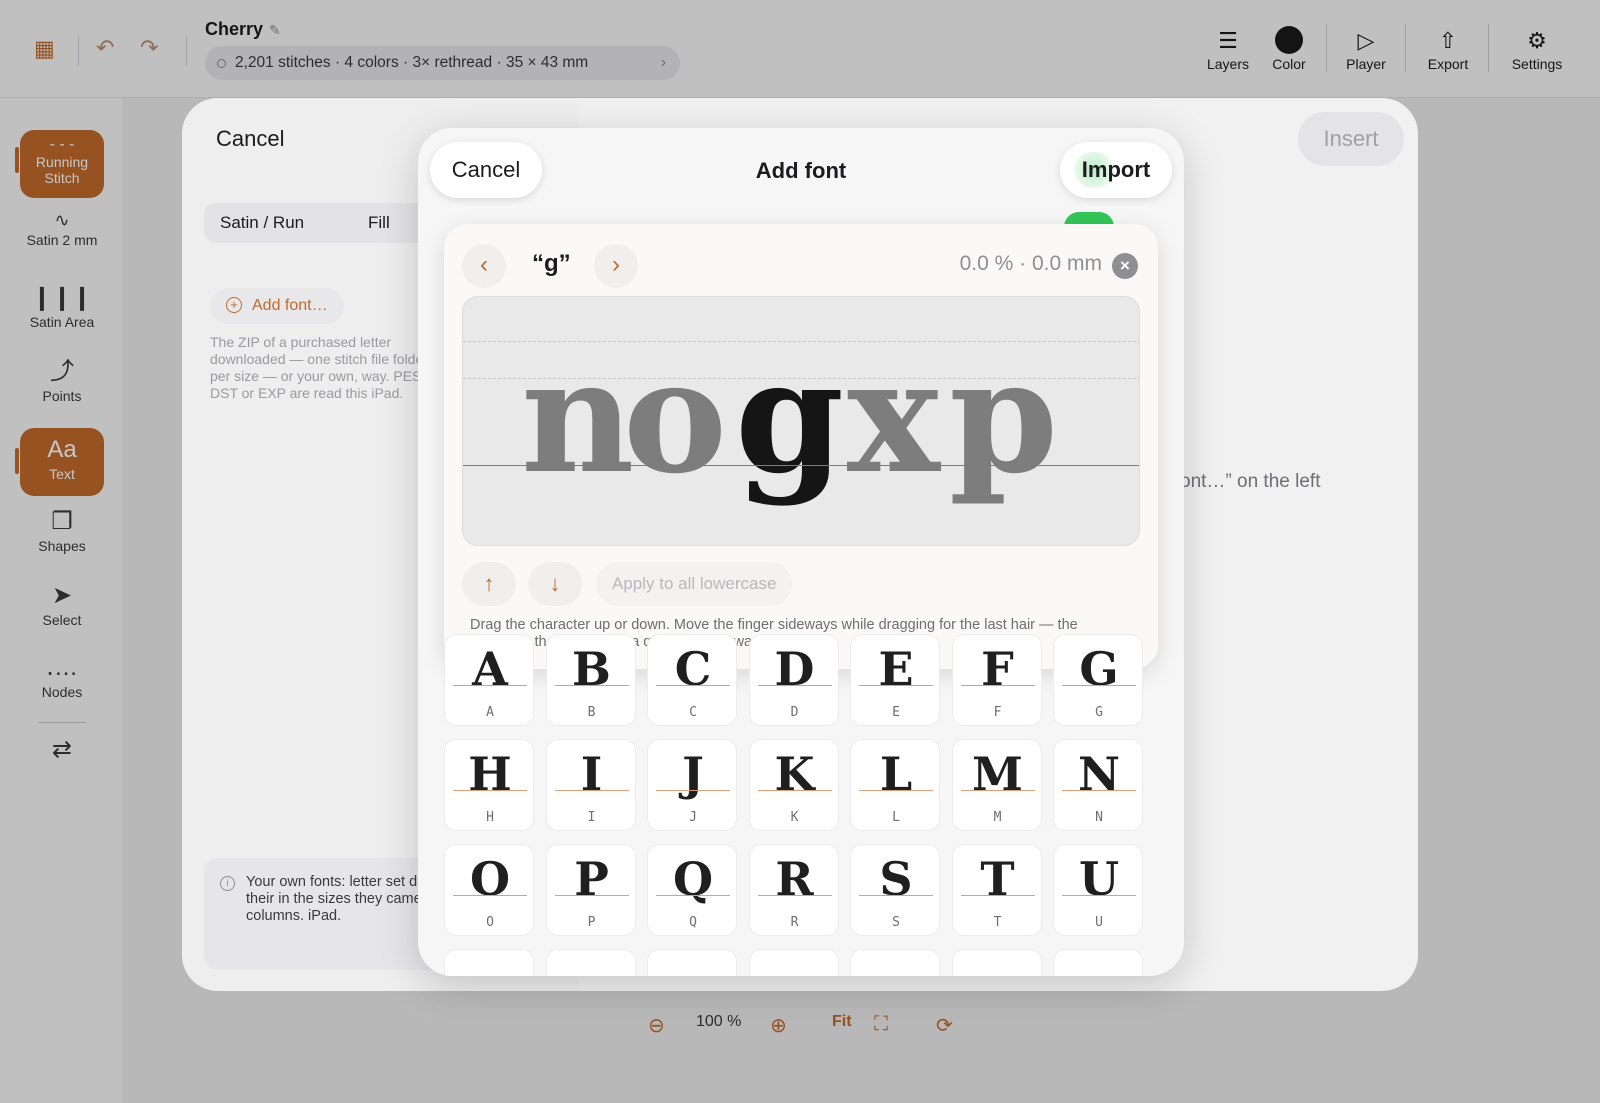 This screenshot has height=1103, width=1600. I want to click on letter-tile-h: HH, so click(489, 785).